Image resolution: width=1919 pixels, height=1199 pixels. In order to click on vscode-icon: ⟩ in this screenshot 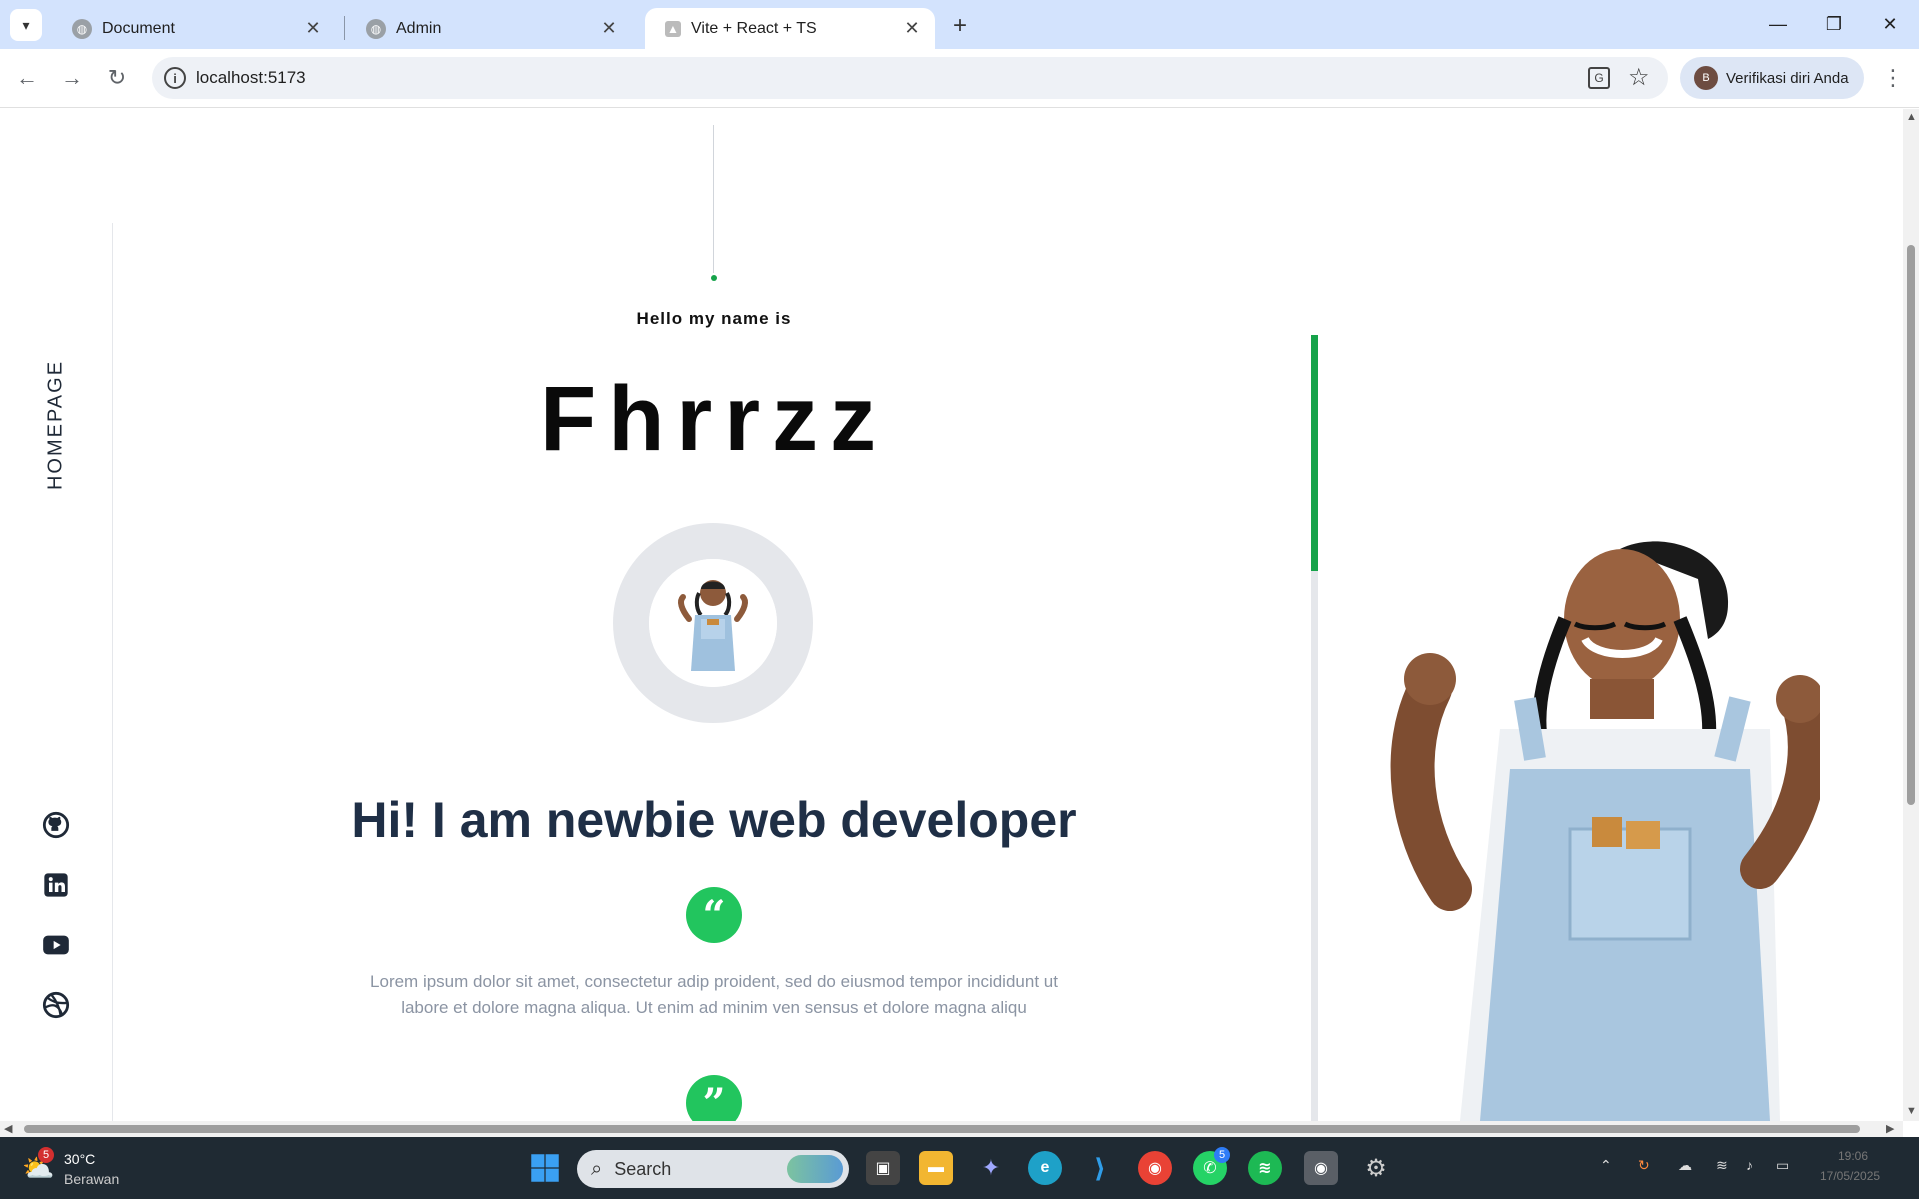, I will do `click(1100, 1168)`.